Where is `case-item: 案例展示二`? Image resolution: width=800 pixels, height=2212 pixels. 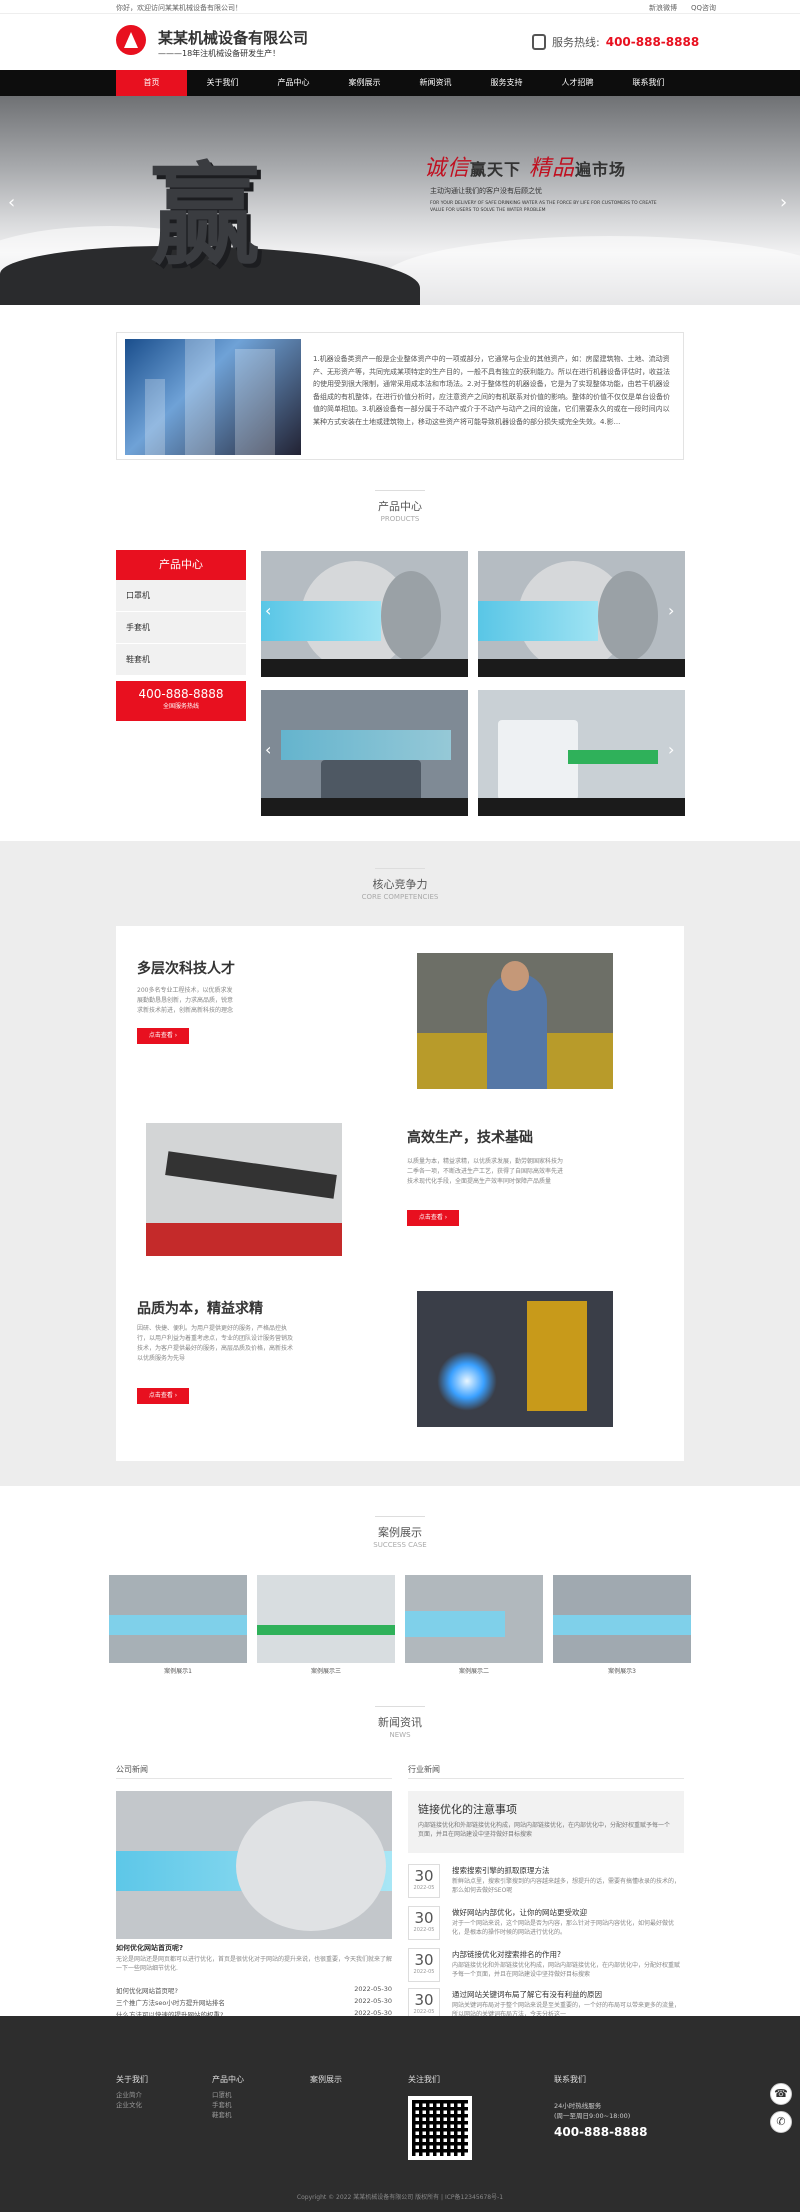
case-item: 案例展示二 is located at coordinates (474, 1625).